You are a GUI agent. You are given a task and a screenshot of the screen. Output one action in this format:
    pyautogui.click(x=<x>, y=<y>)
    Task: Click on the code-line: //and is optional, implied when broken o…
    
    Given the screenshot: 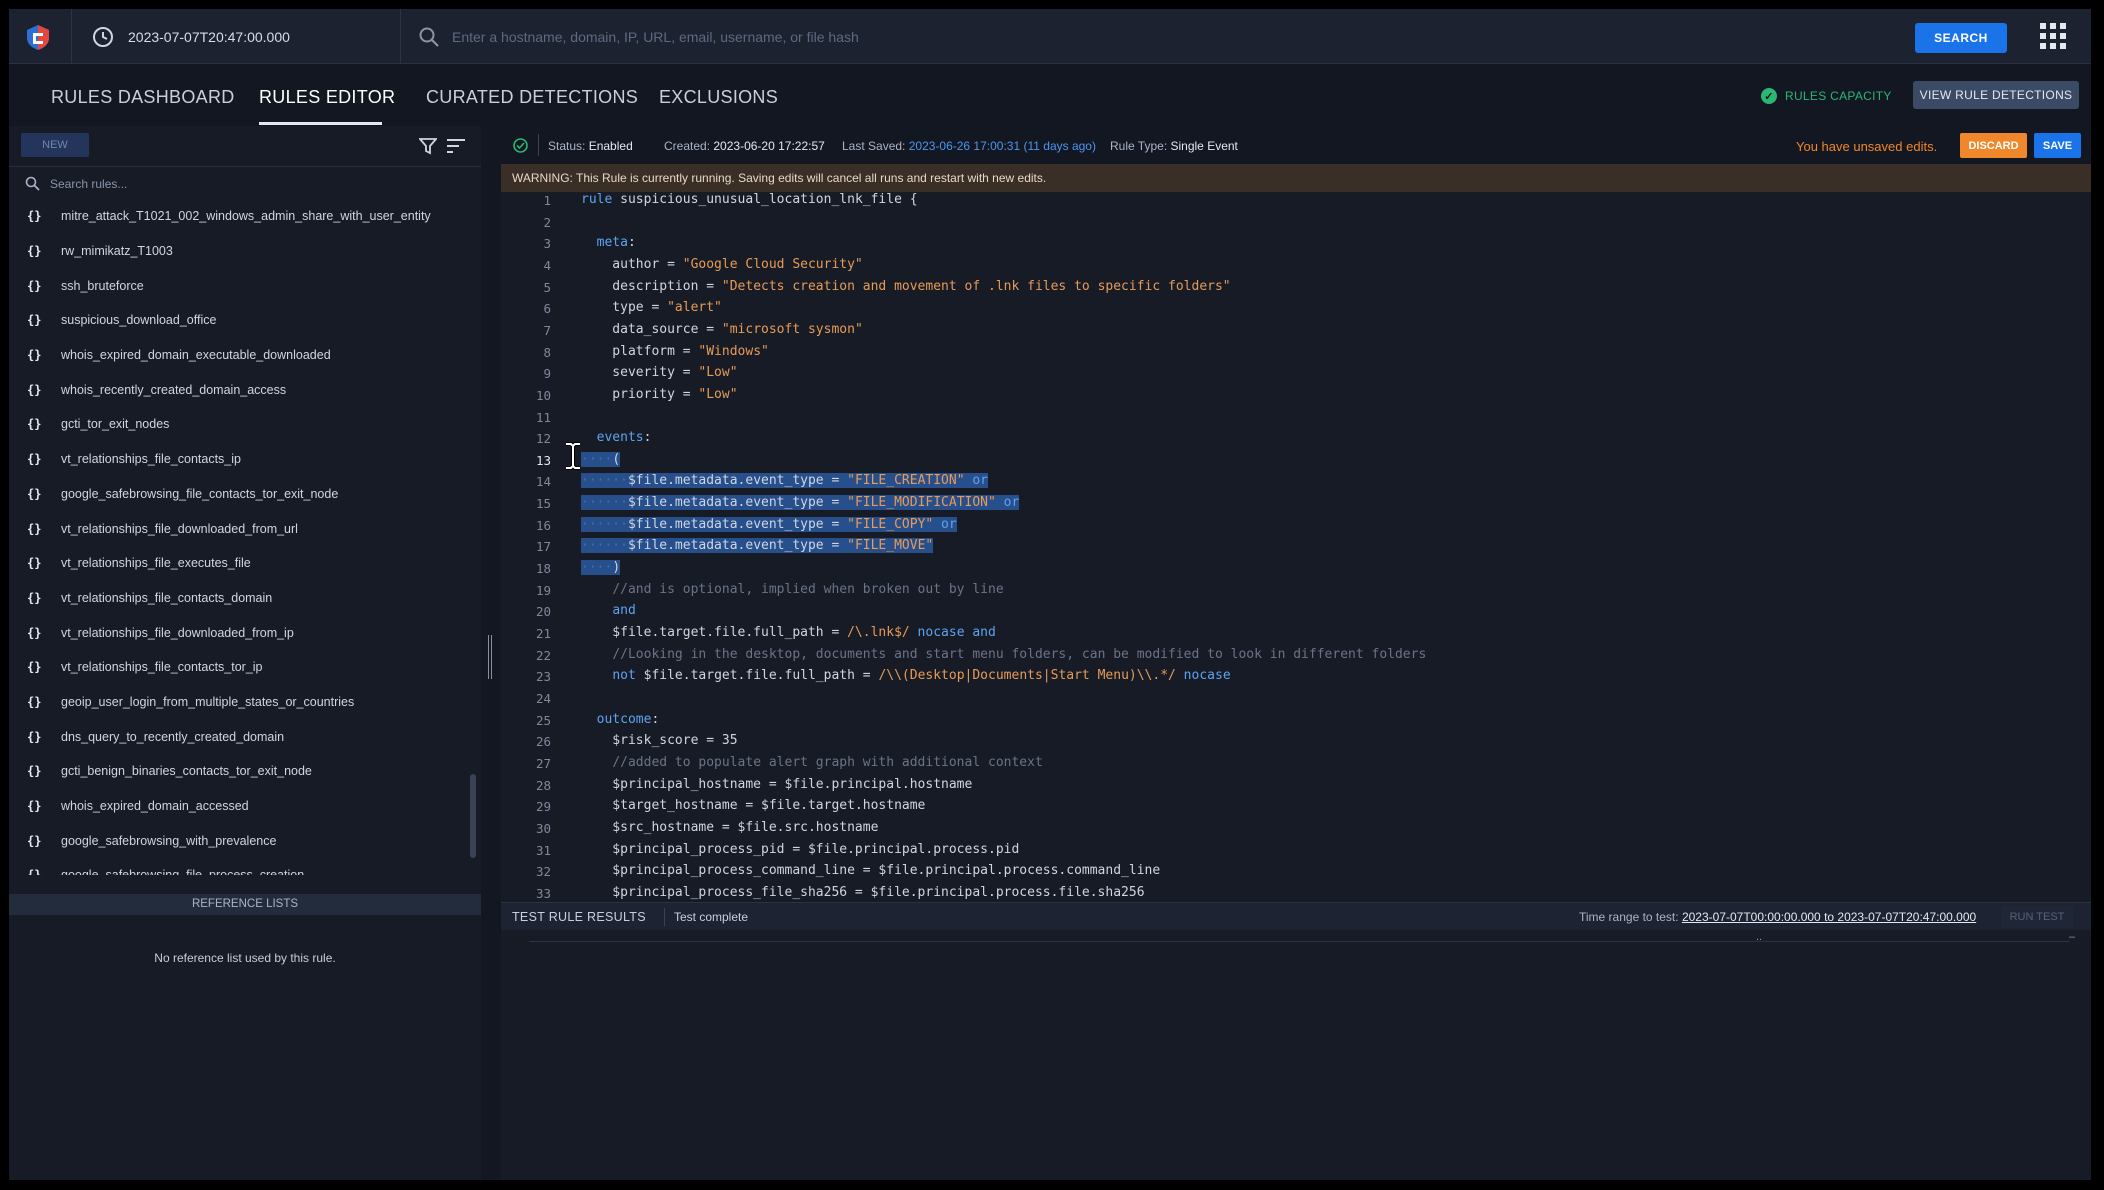 What is the action you would take?
    pyautogui.click(x=792, y=589)
    